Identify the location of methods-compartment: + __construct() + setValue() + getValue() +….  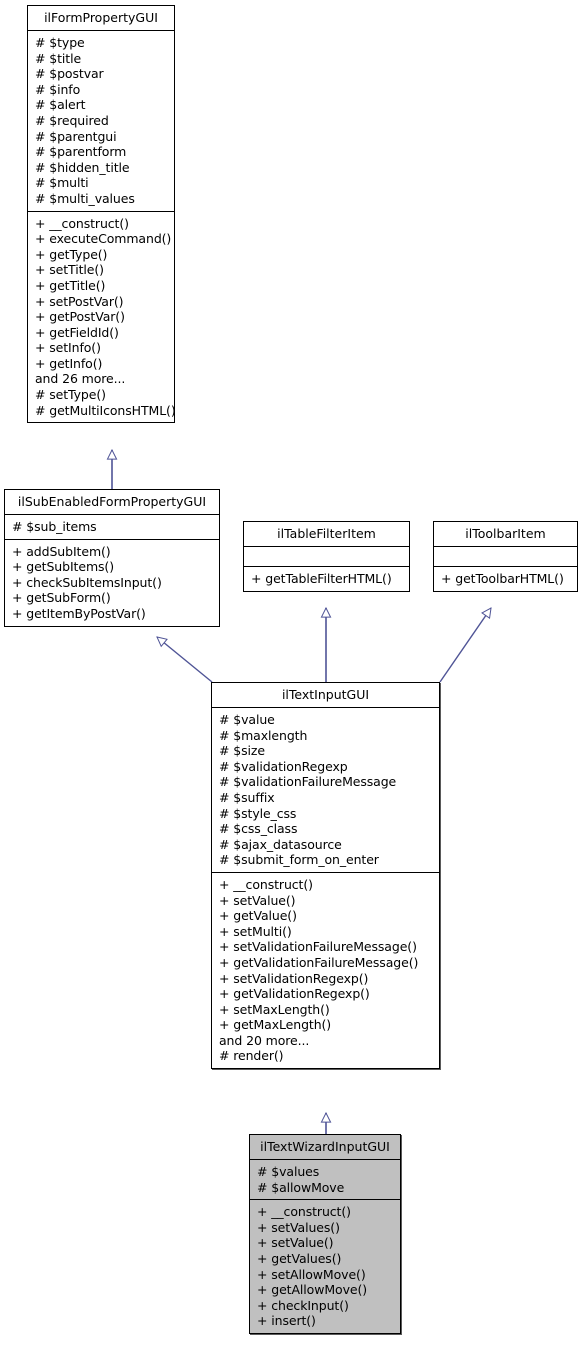
(325, 970).